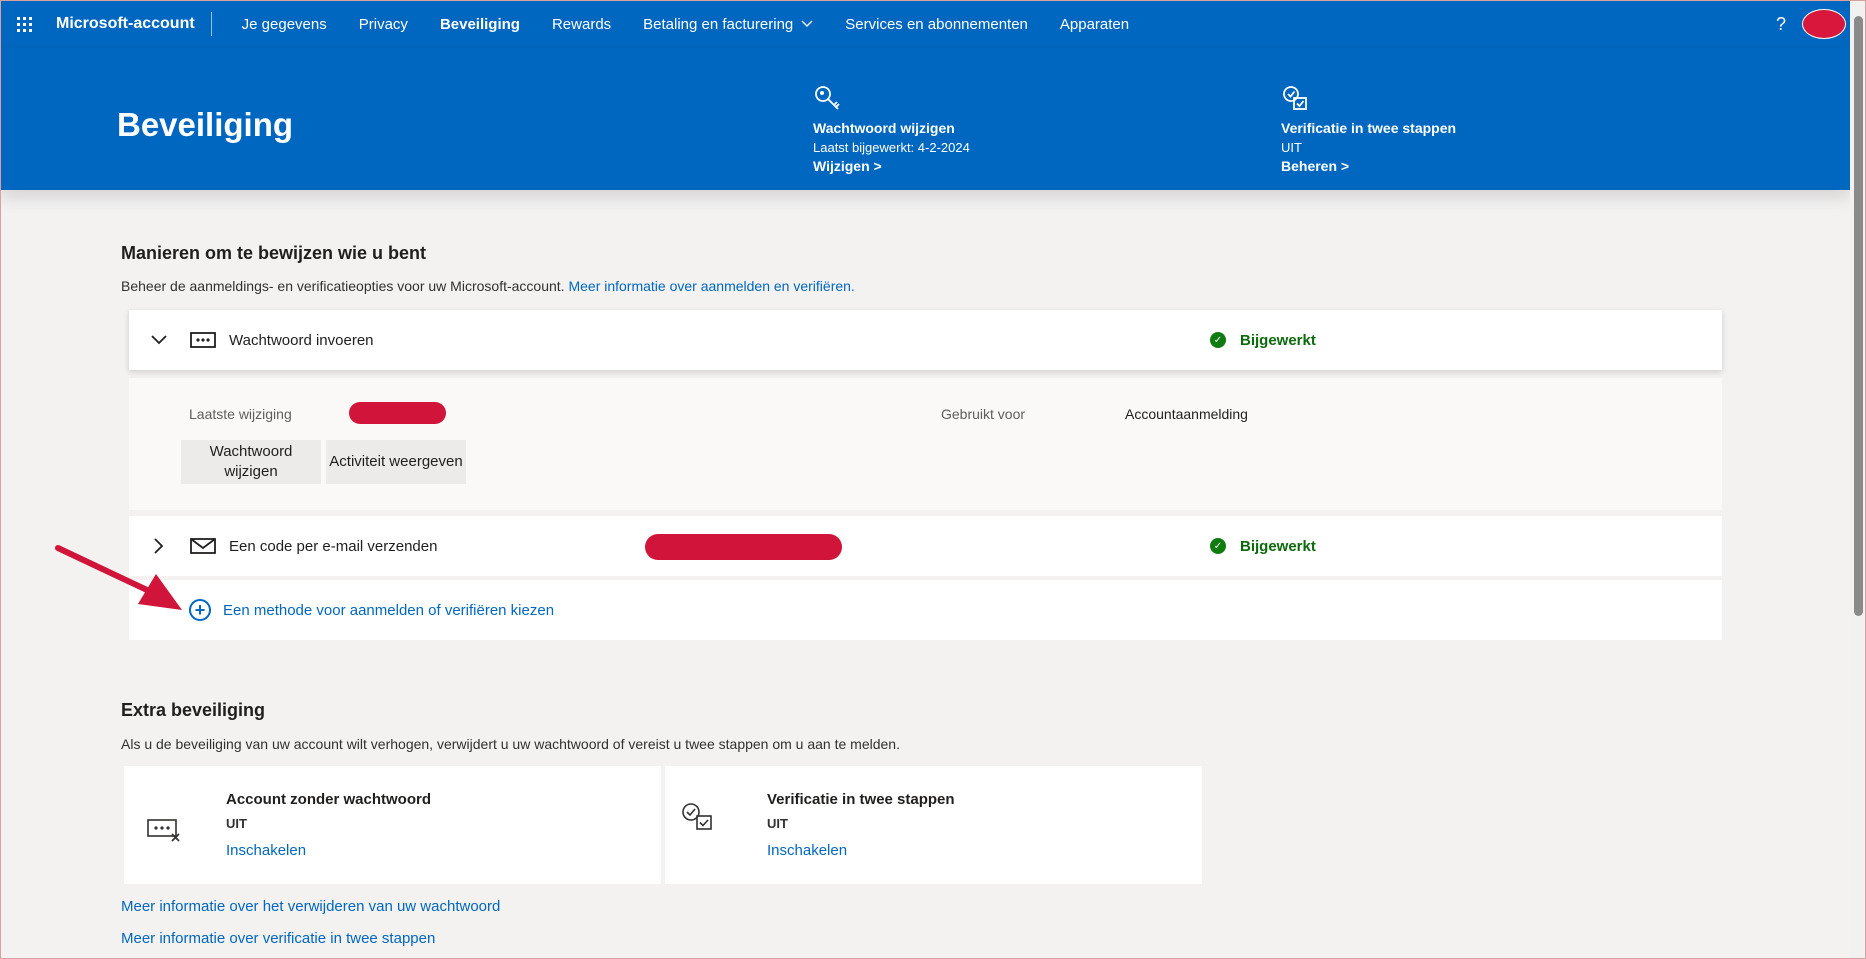  Describe the element at coordinates (193, 710) in the screenshot. I see `extra-section-title: Extra beveiliging` at that location.